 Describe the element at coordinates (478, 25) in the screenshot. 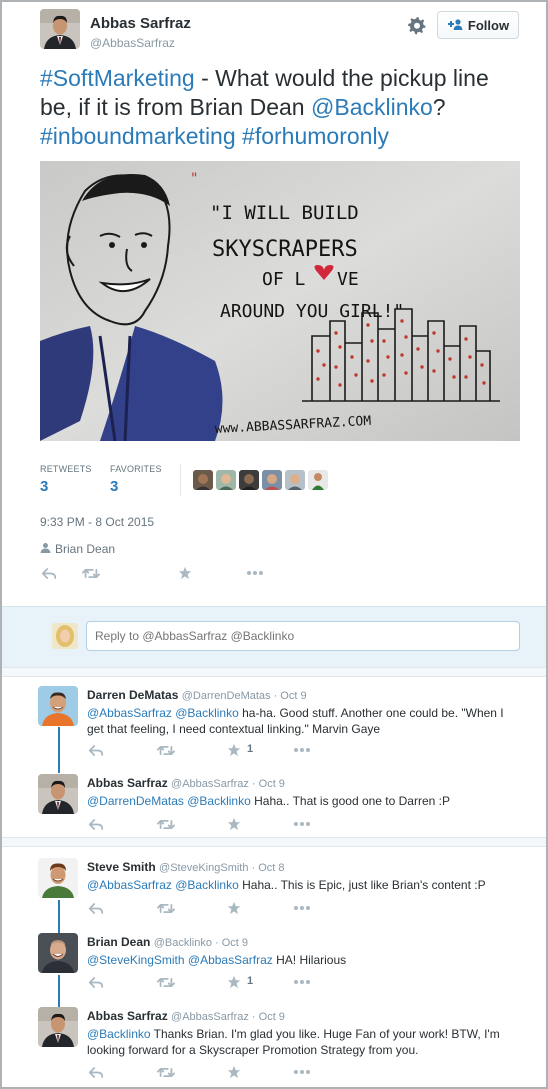

I see `follow-button: Follow` at that location.